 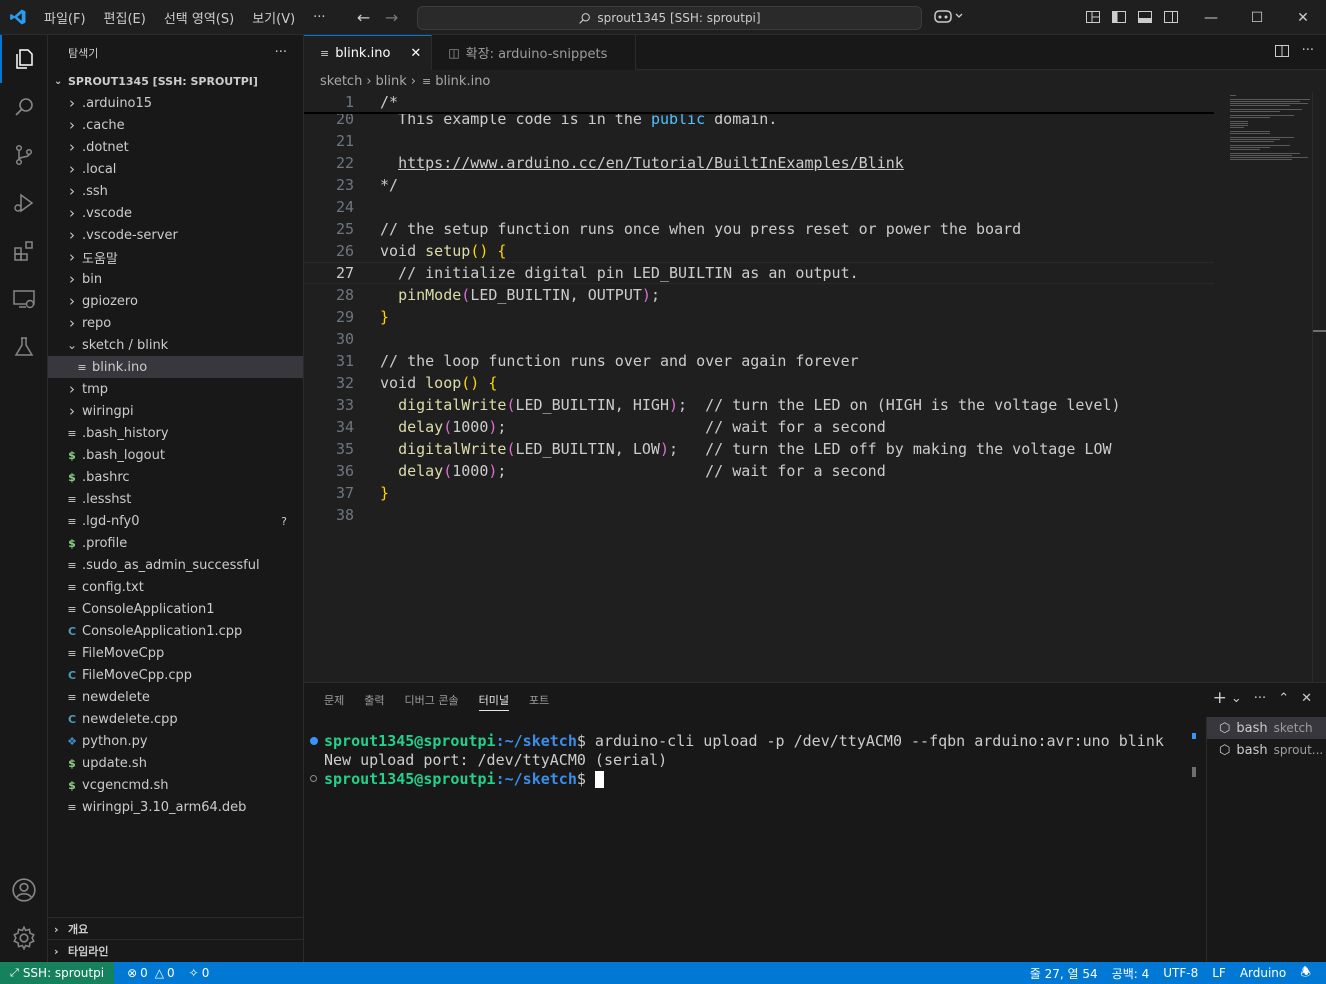 What do you see at coordinates (175, 125) in the screenshot?
I see `folder-item: › .cache` at bounding box center [175, 125].